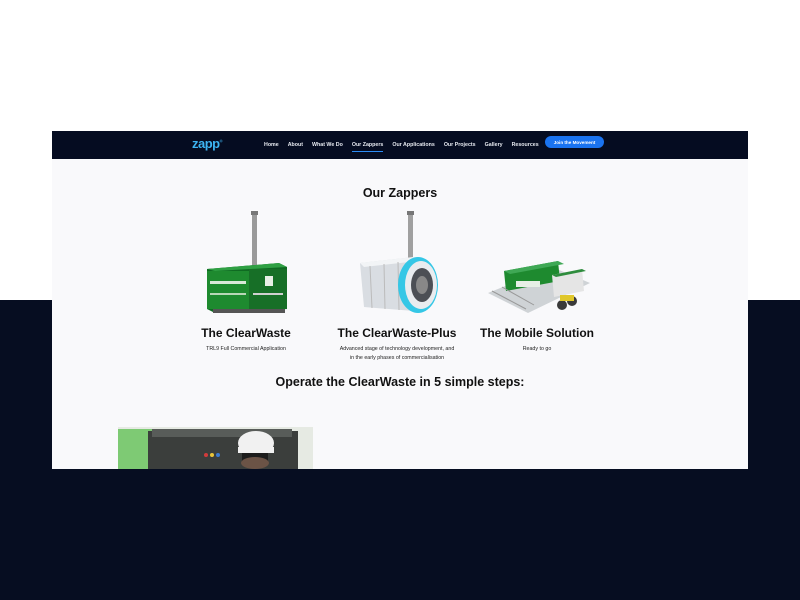 The width and height of the screenshot is (800, 600). Describe the element at coordinates (413, 145) in the screenshot. I see `nav-item-our-applications: Our Applications` at that location.